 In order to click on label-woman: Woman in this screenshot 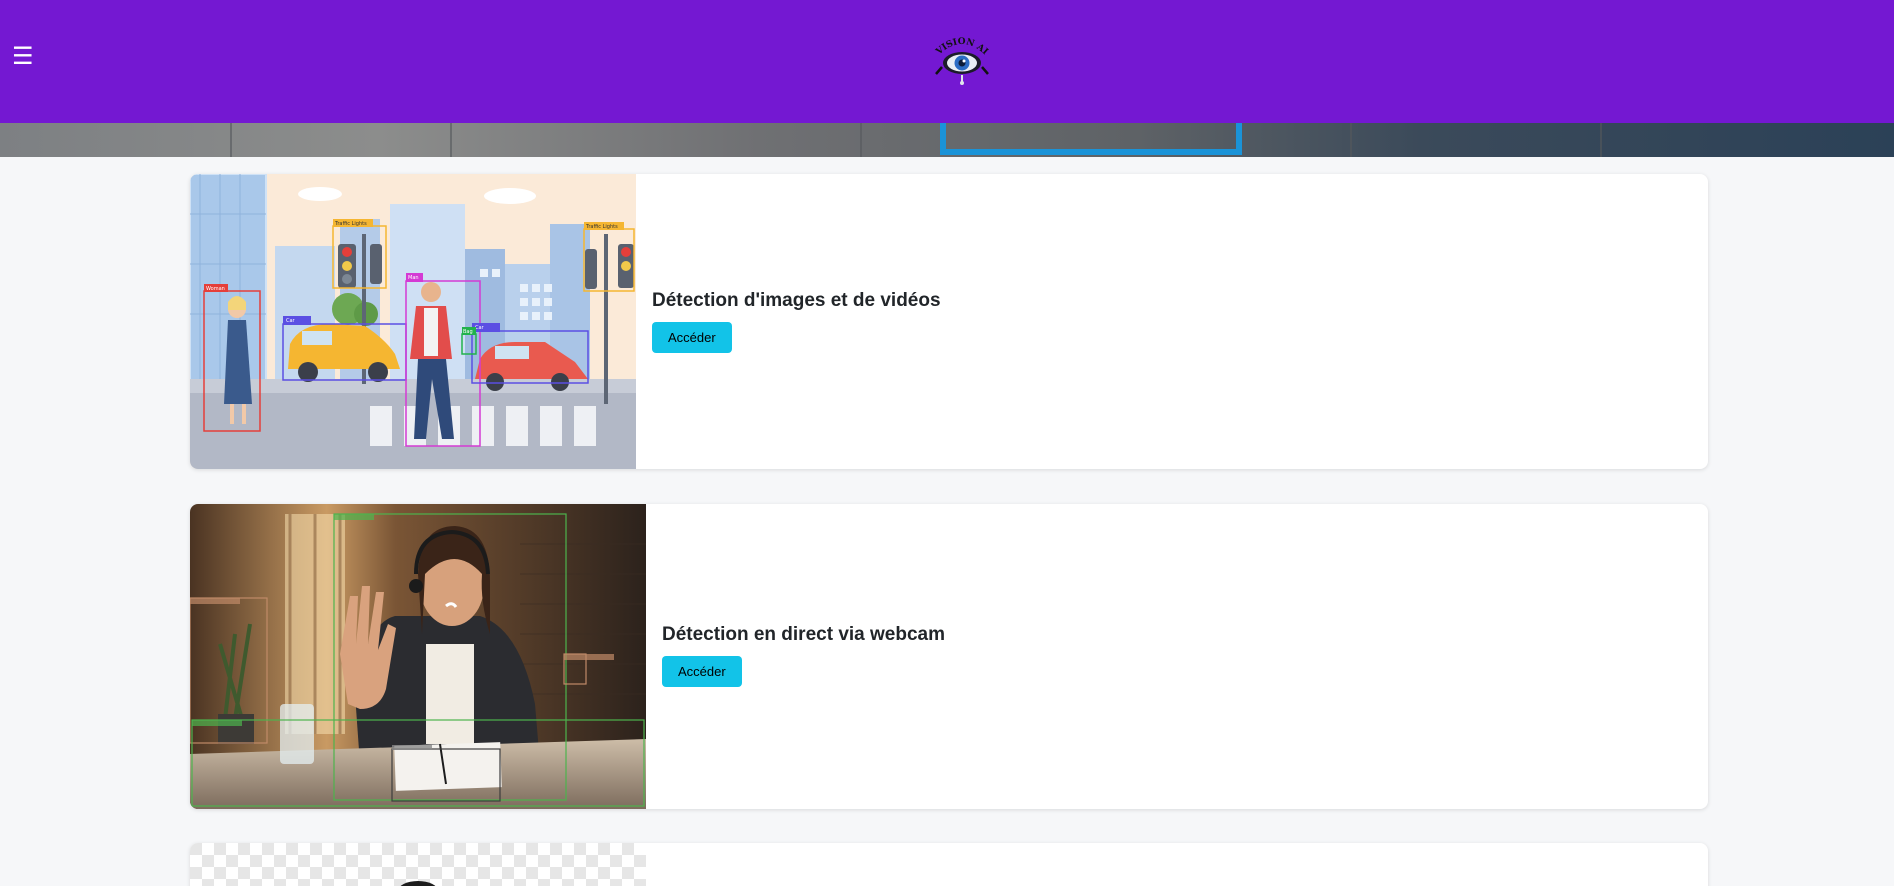, I will do `click(215, 289)`.